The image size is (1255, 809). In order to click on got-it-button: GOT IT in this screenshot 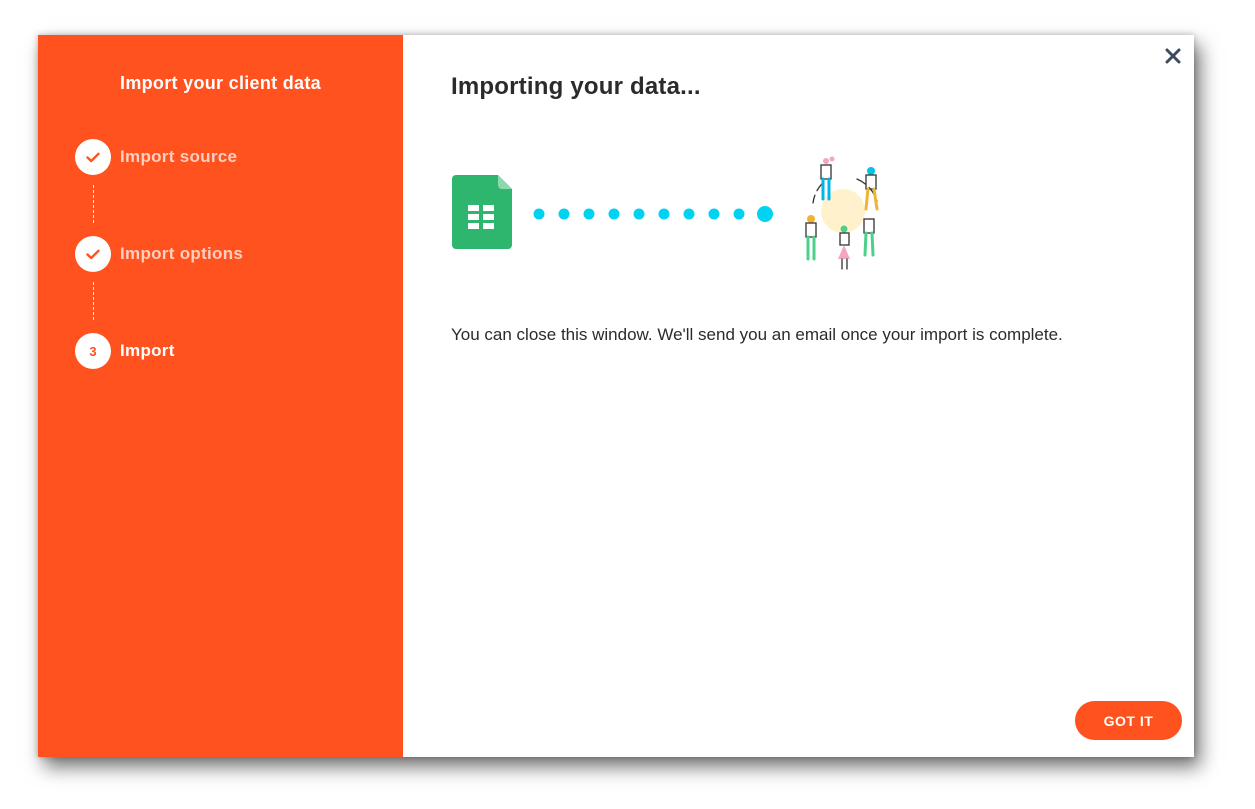, I will do `click(1128, 720)`.